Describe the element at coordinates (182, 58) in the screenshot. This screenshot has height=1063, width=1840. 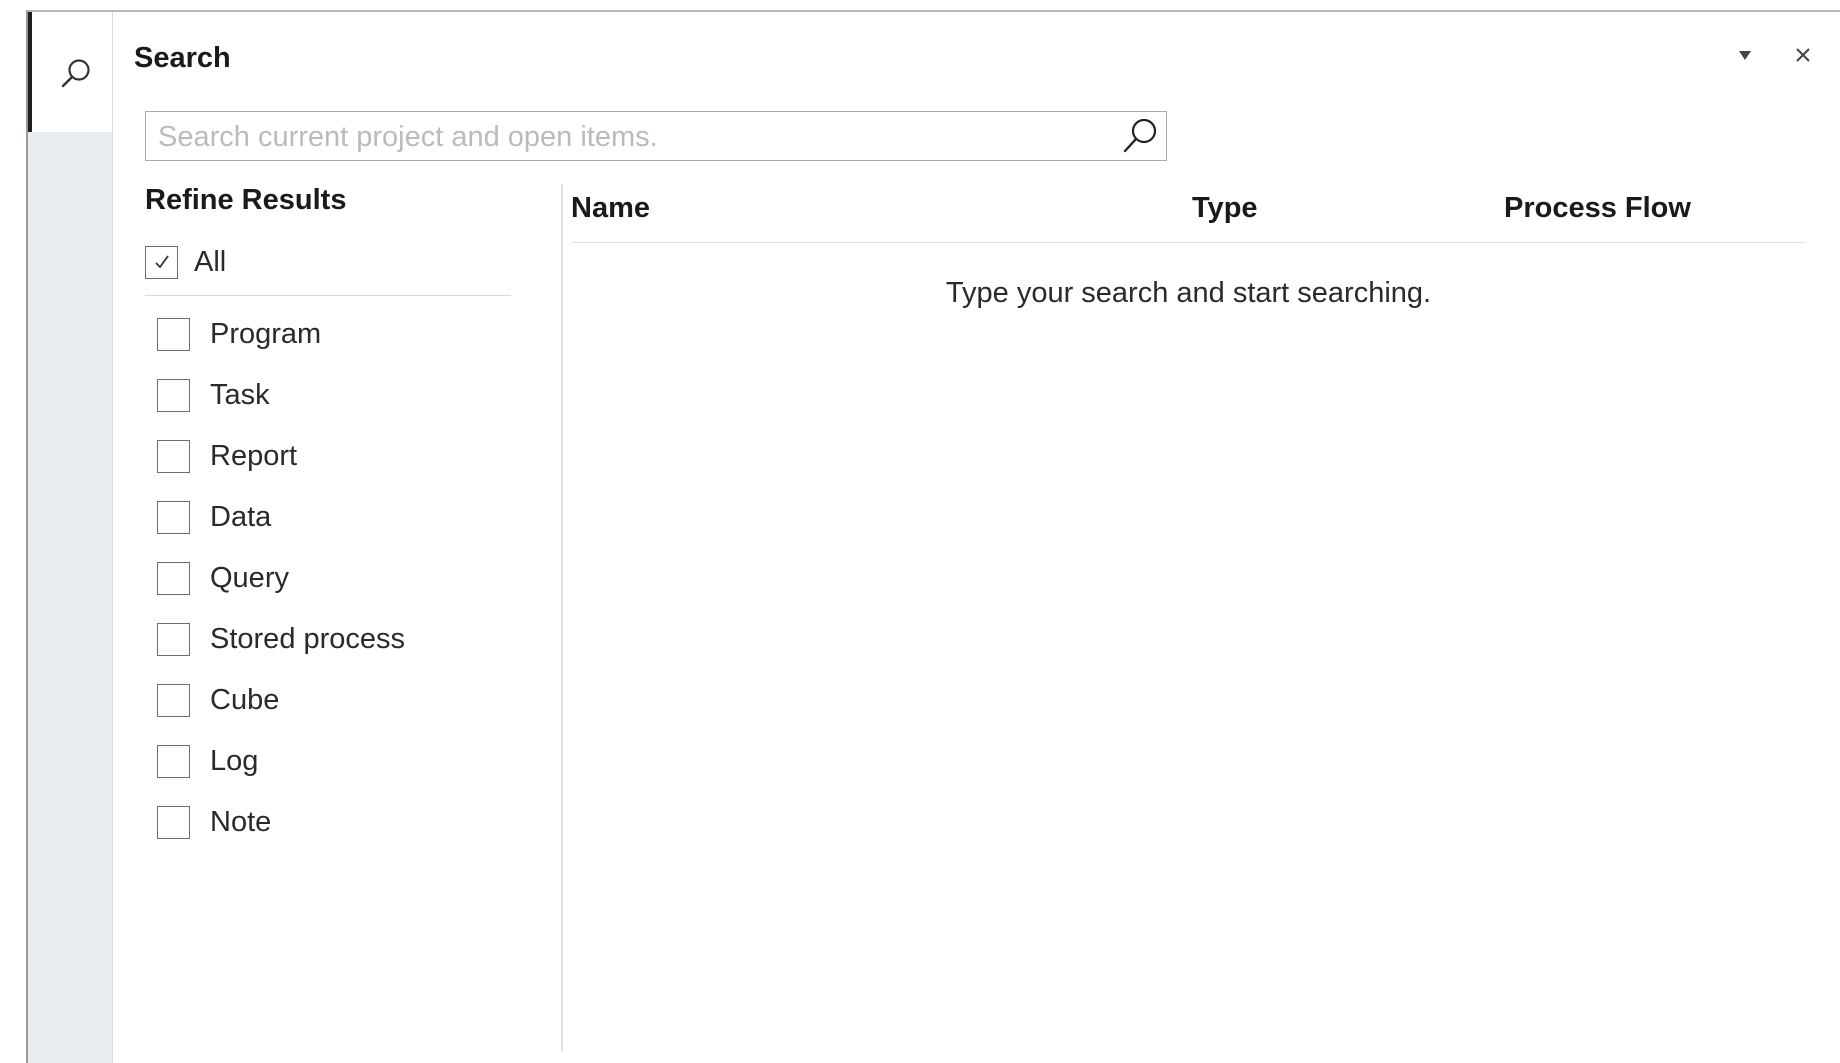
I see `panel-title: Search` at that location.